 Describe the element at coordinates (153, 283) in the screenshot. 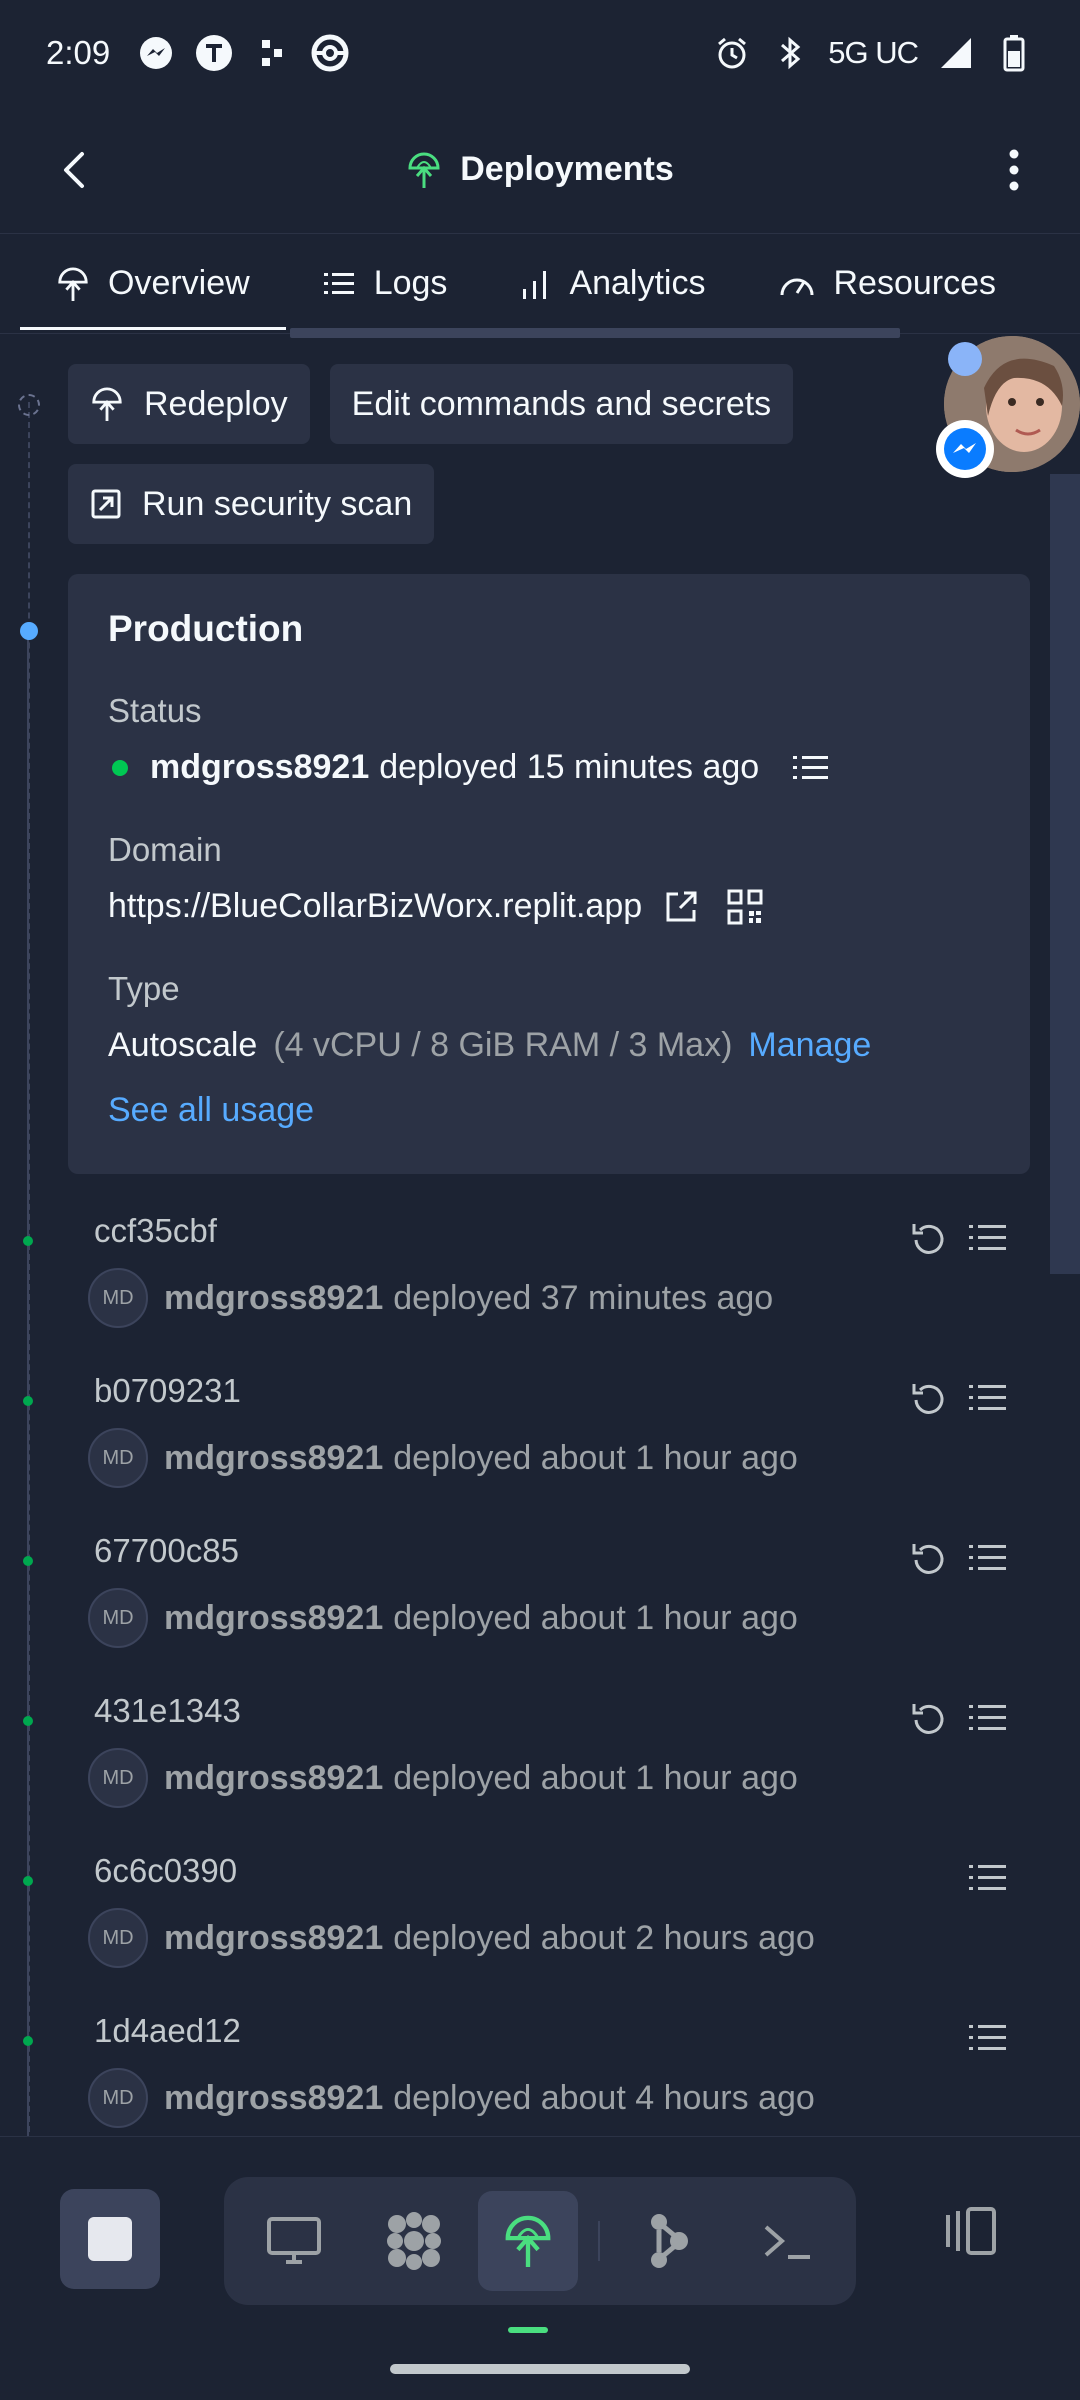

I see `tab-overview: Overview` at that location.